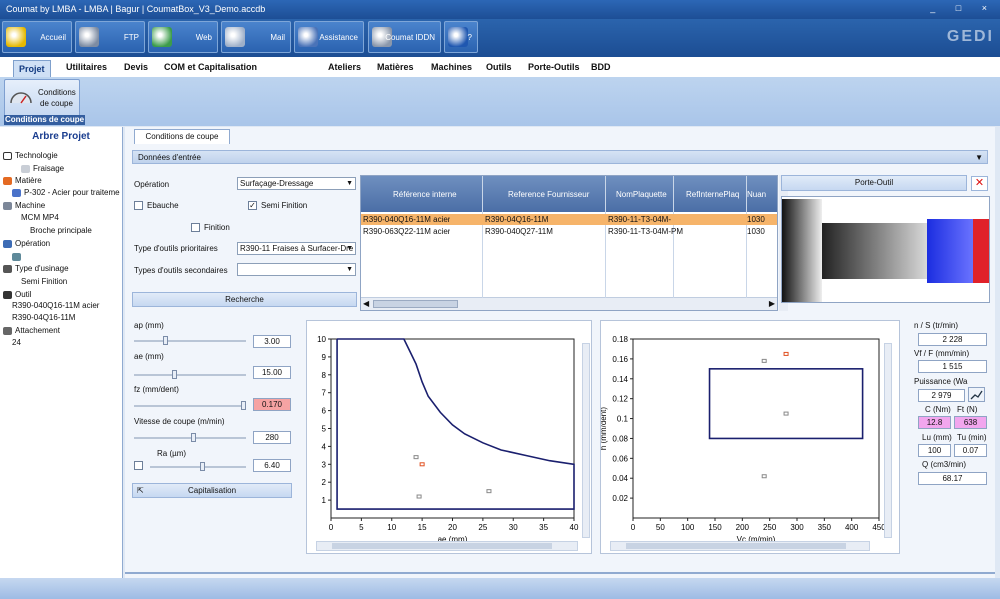 The width and height of the screenshot is (1000, 599). I want to click on tree-item-label: 24, so click(16, 342).